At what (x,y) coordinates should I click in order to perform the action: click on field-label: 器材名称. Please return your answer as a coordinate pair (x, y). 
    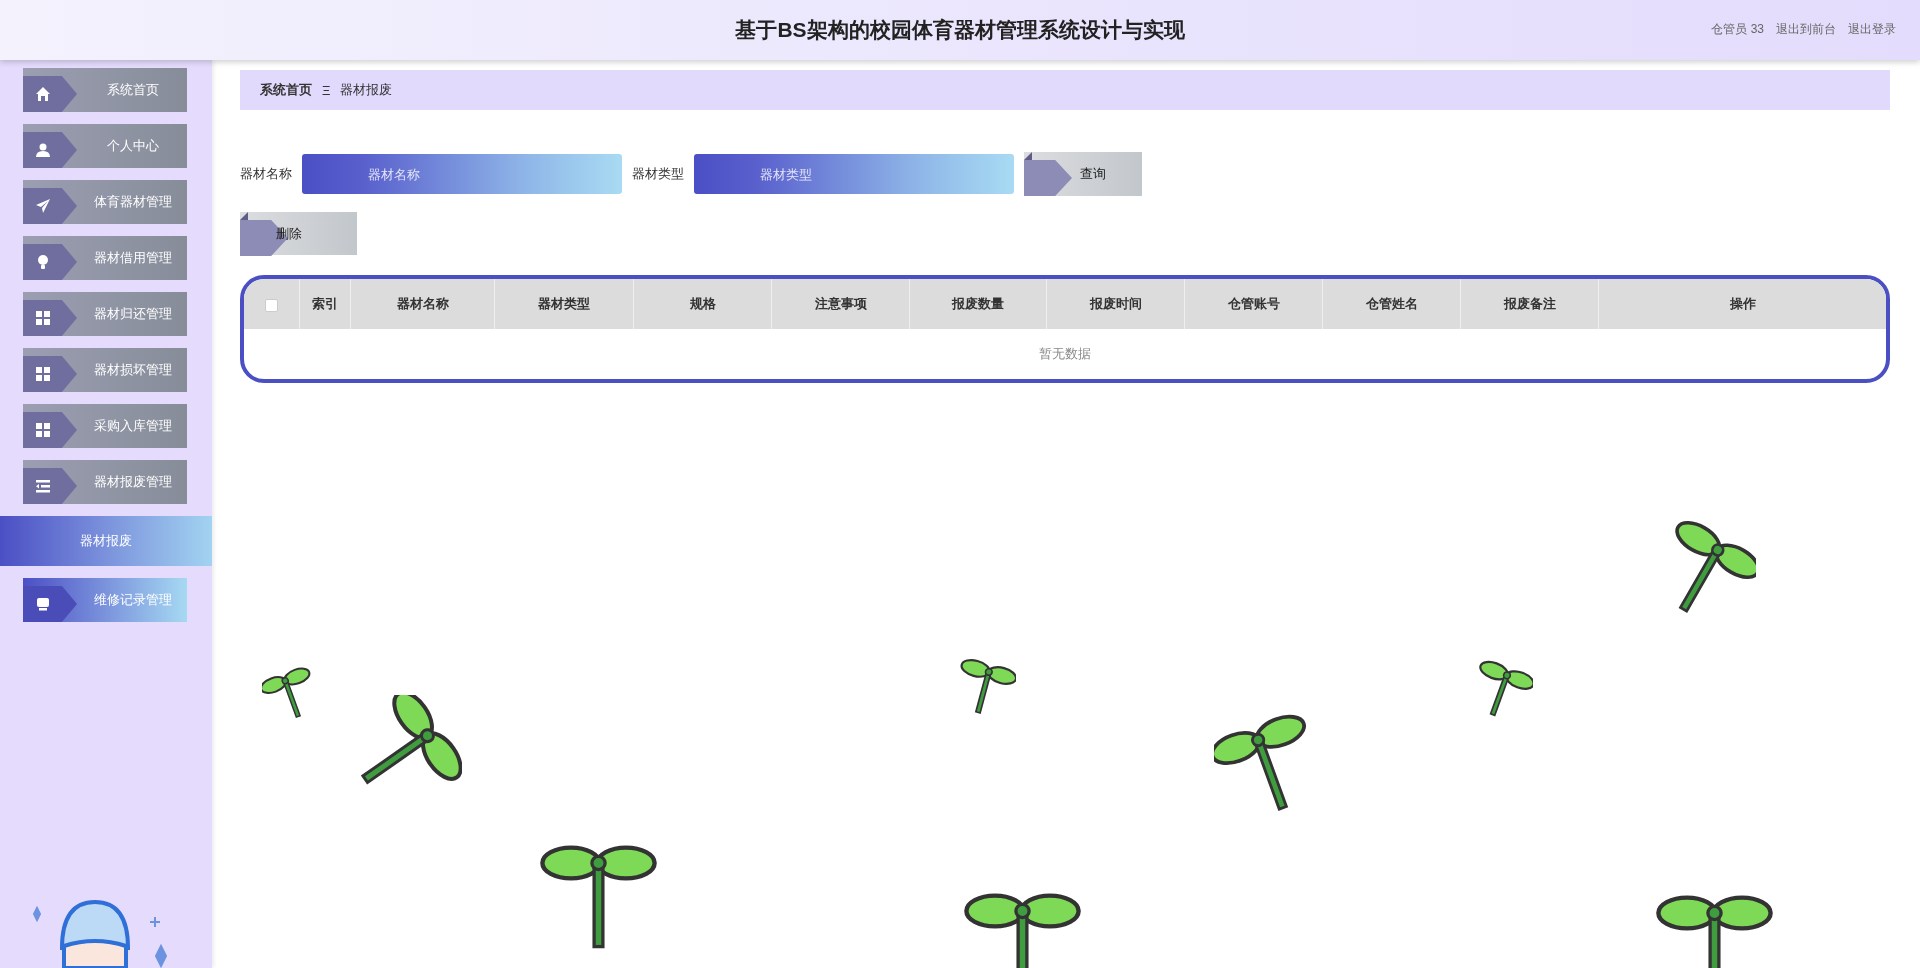
    Looking at the image, I should click on (266, 174).